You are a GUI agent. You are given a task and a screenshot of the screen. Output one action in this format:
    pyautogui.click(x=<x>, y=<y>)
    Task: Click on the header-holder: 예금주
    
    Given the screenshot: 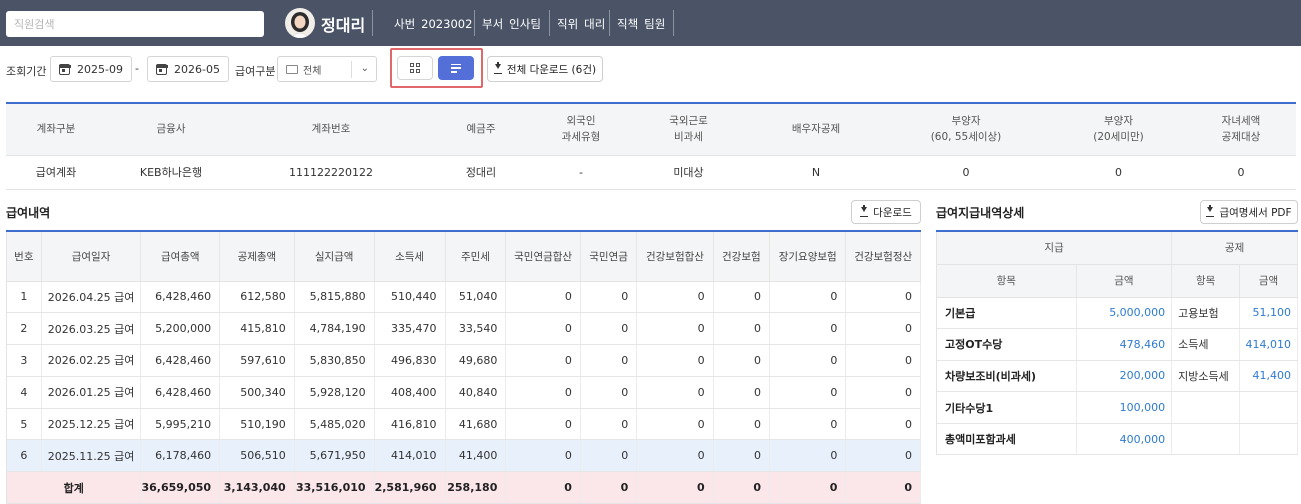 What is the action you would take?
    pyautogui.click(x=481, y=129)
    